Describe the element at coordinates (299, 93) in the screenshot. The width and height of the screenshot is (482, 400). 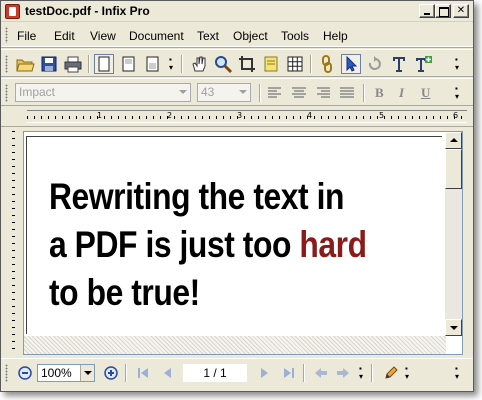
I see `align-center-icon` at that location.